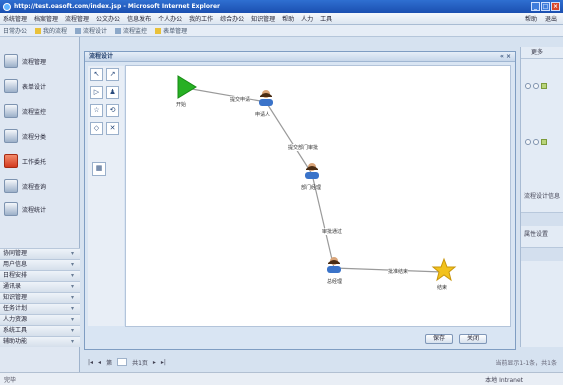  What do you see at coordinates (40, 330) in the screenshot?
I see `accordion-row: 系统工具 ▾` at bounding box center [40, 330].